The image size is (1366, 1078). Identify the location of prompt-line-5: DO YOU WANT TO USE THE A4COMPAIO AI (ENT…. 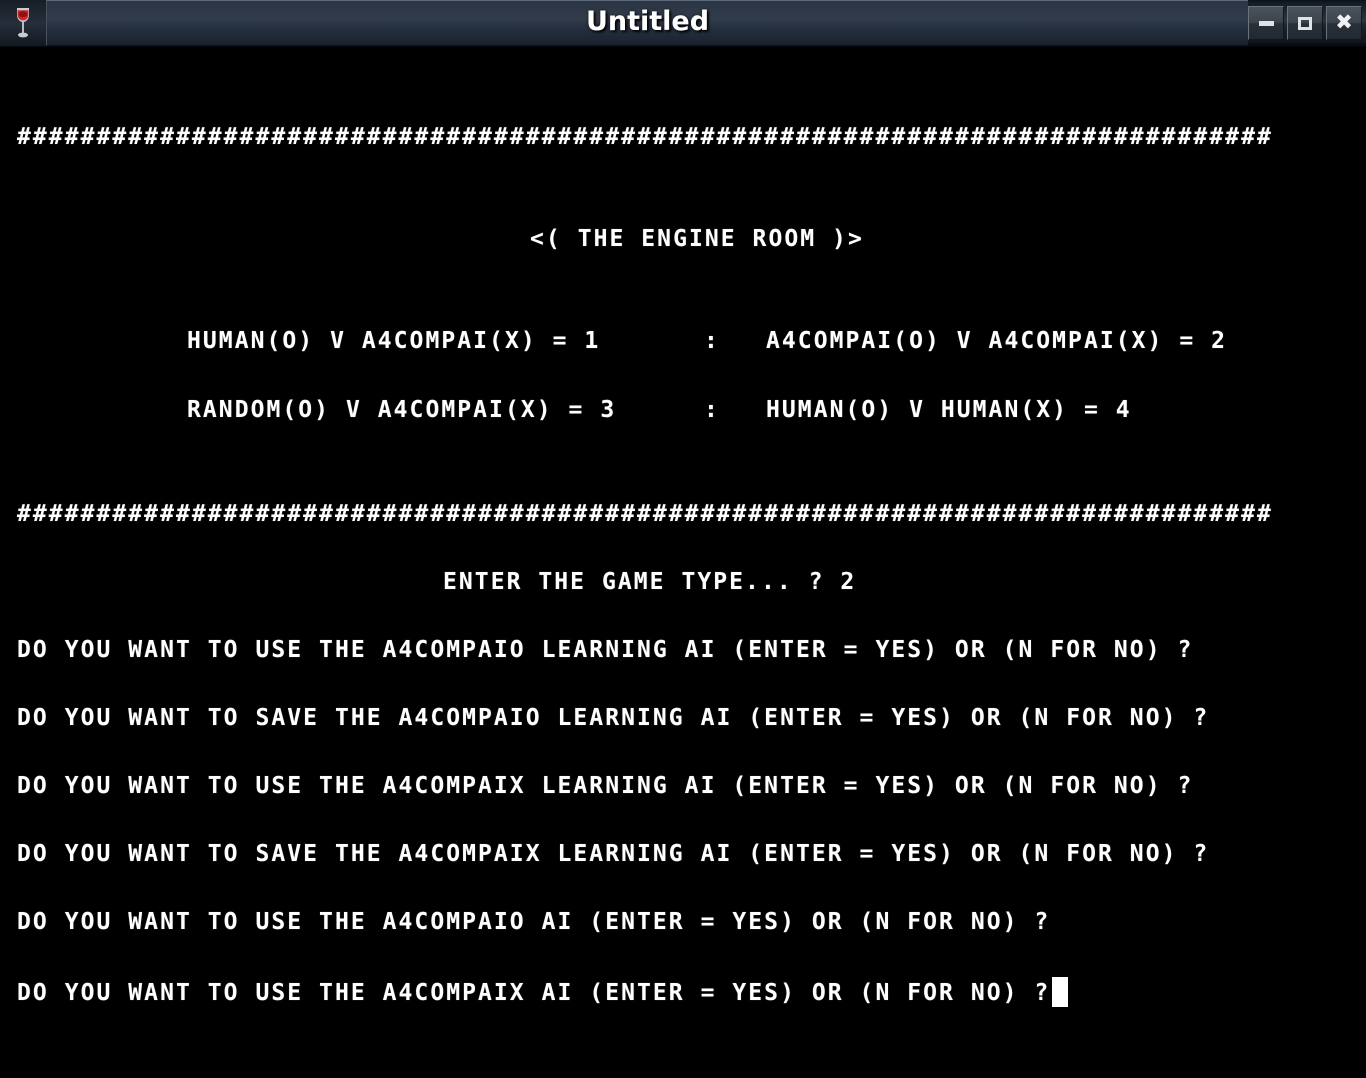
(534, 922).